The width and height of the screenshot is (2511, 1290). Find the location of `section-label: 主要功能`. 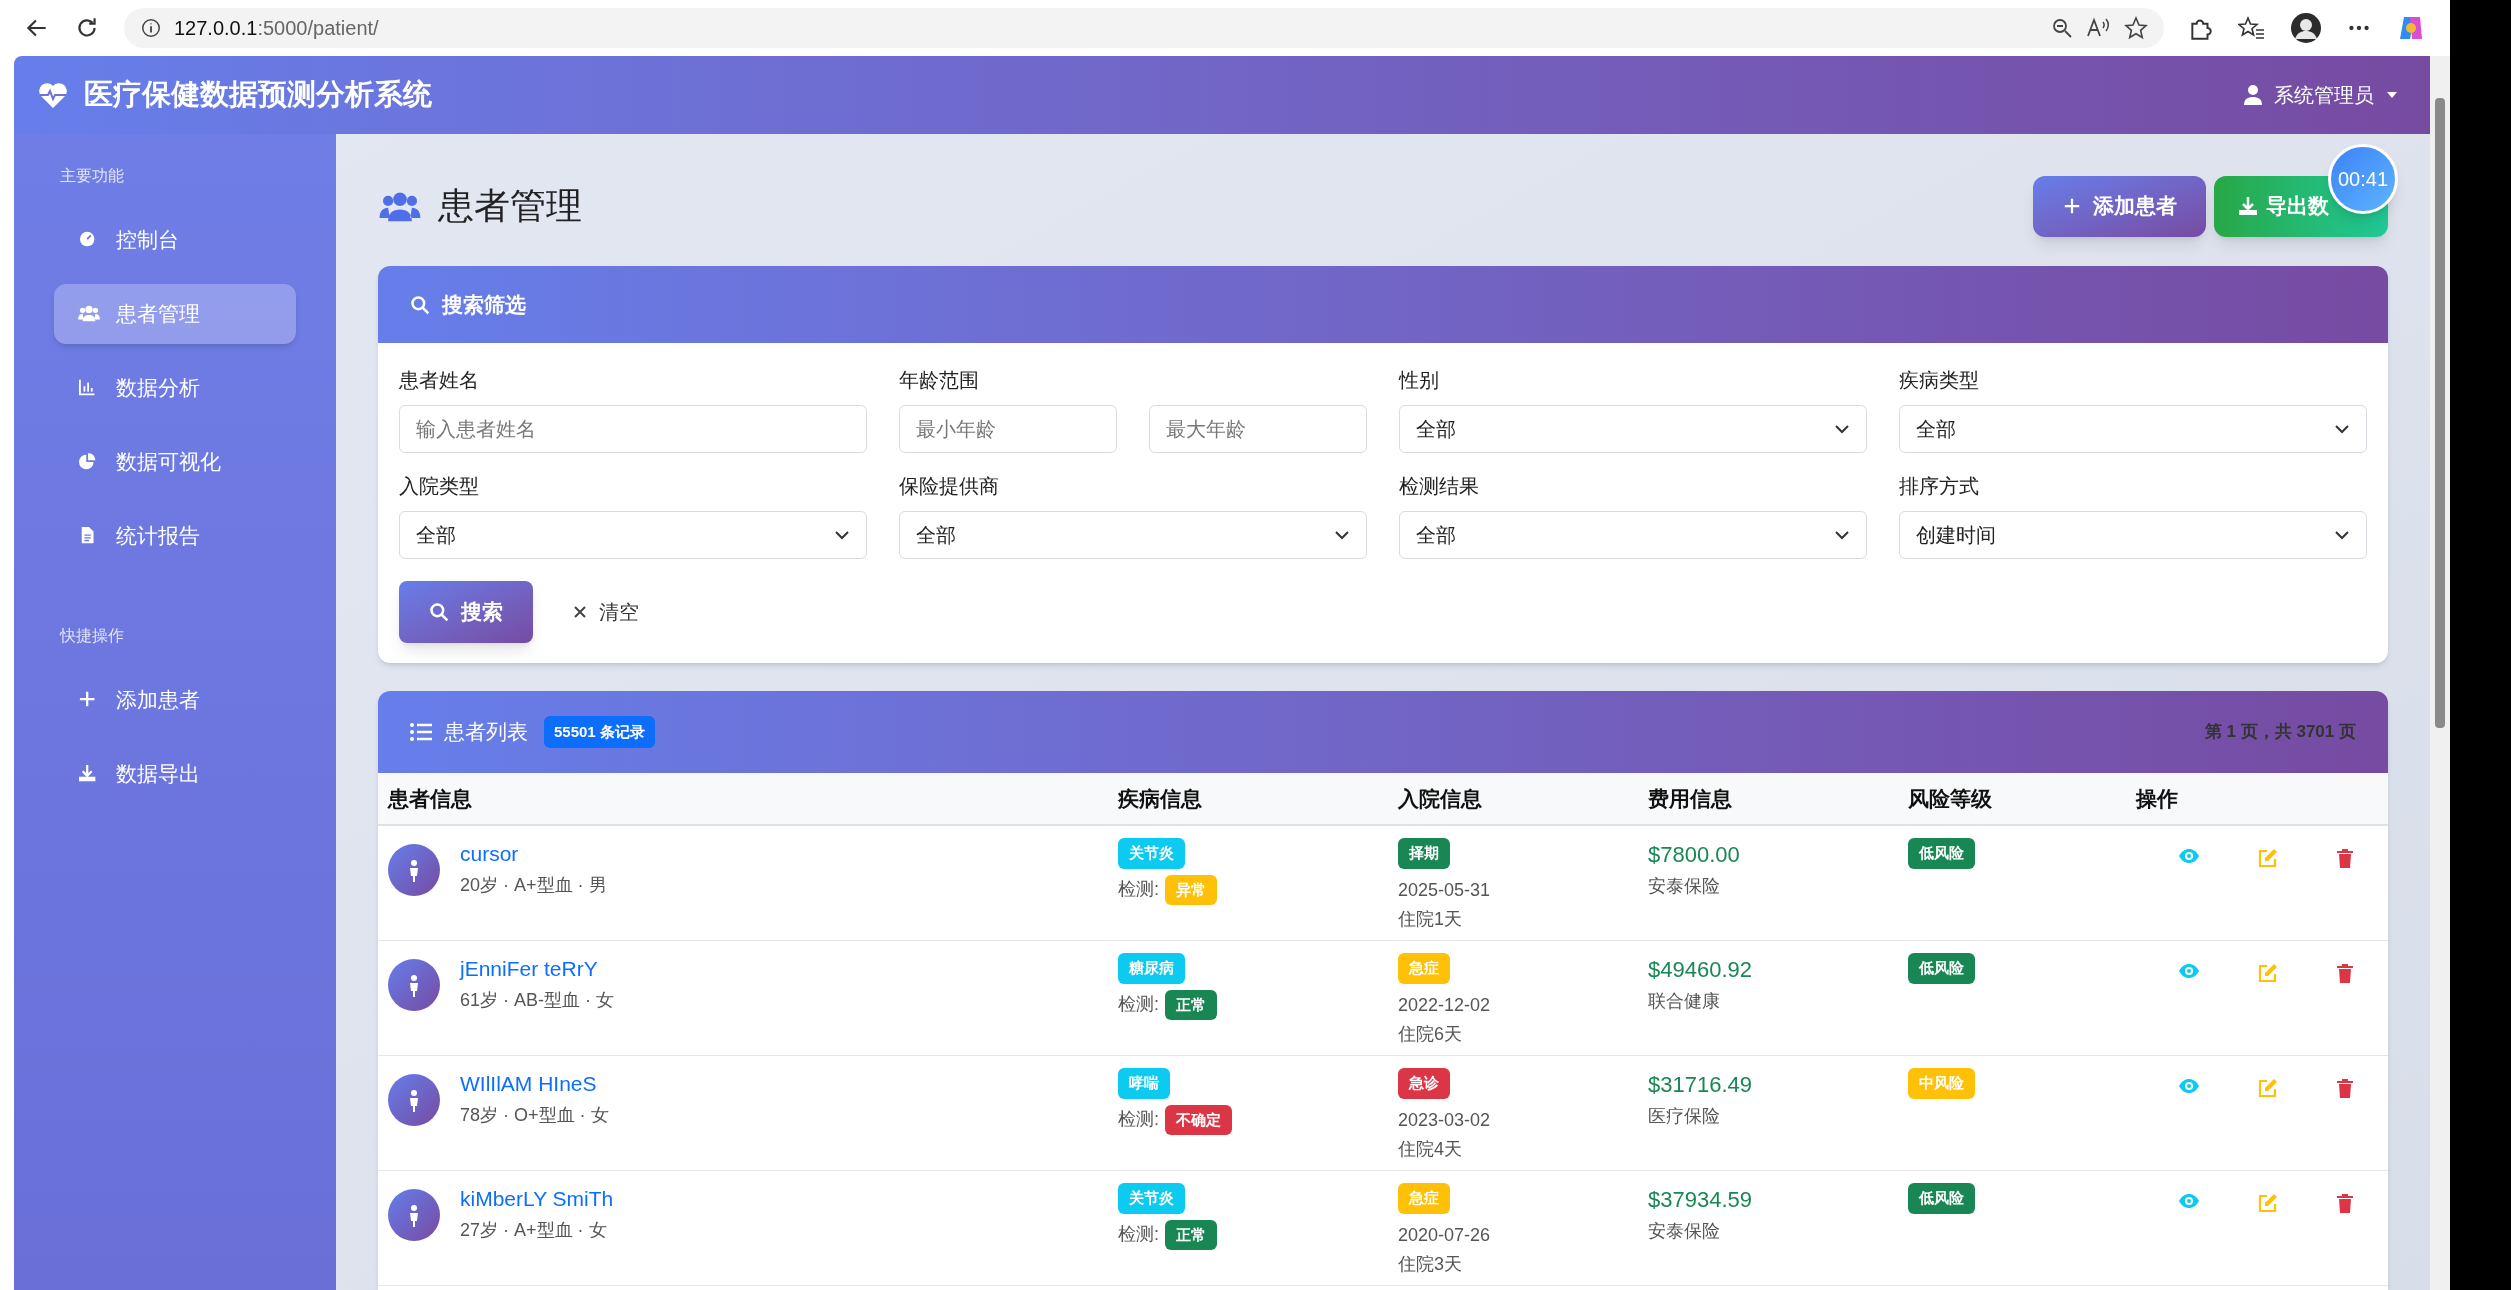

section-label: 主要功能 is located at coordinates (92, 176).